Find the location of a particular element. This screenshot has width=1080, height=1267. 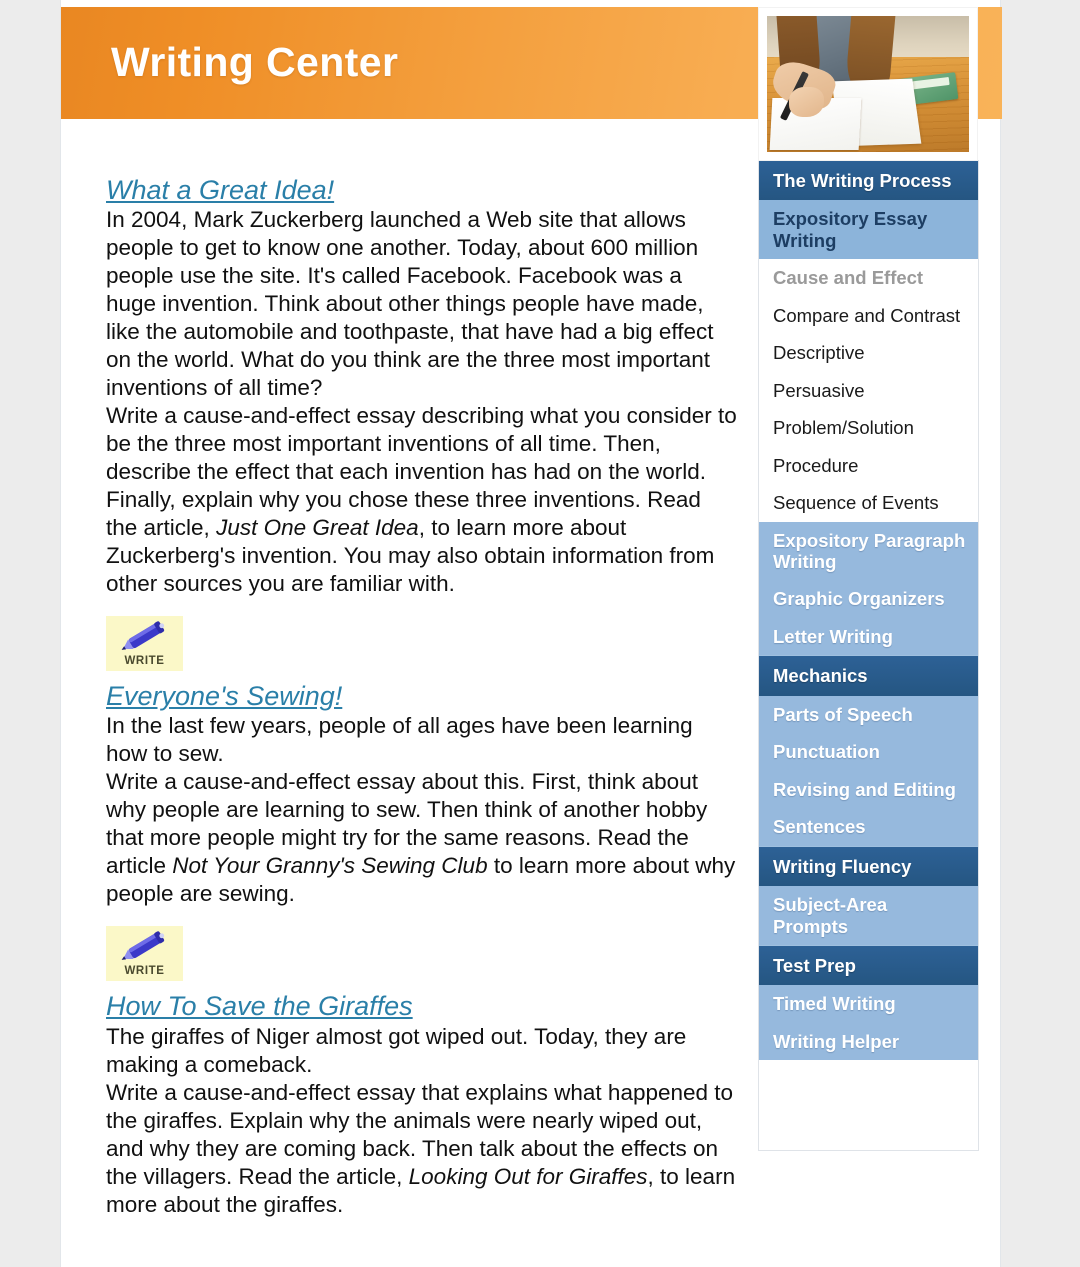

sidebar-item-the-writing-process: The Writing Process is located at coordinates (868, 180).